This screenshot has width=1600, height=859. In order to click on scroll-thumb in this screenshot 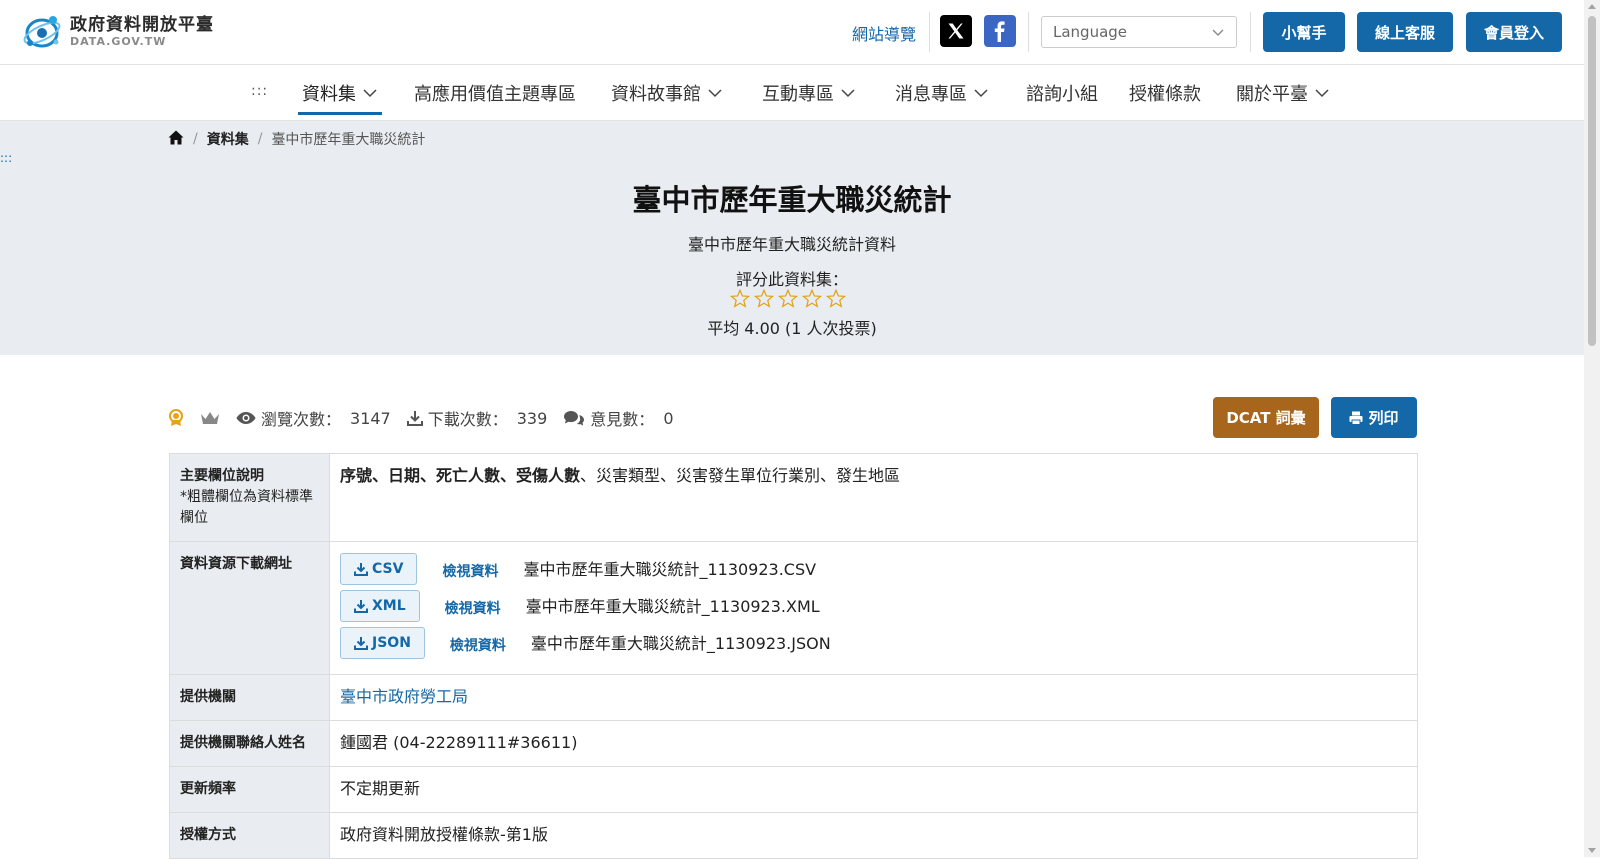, I will do `click(1592, 181)`.